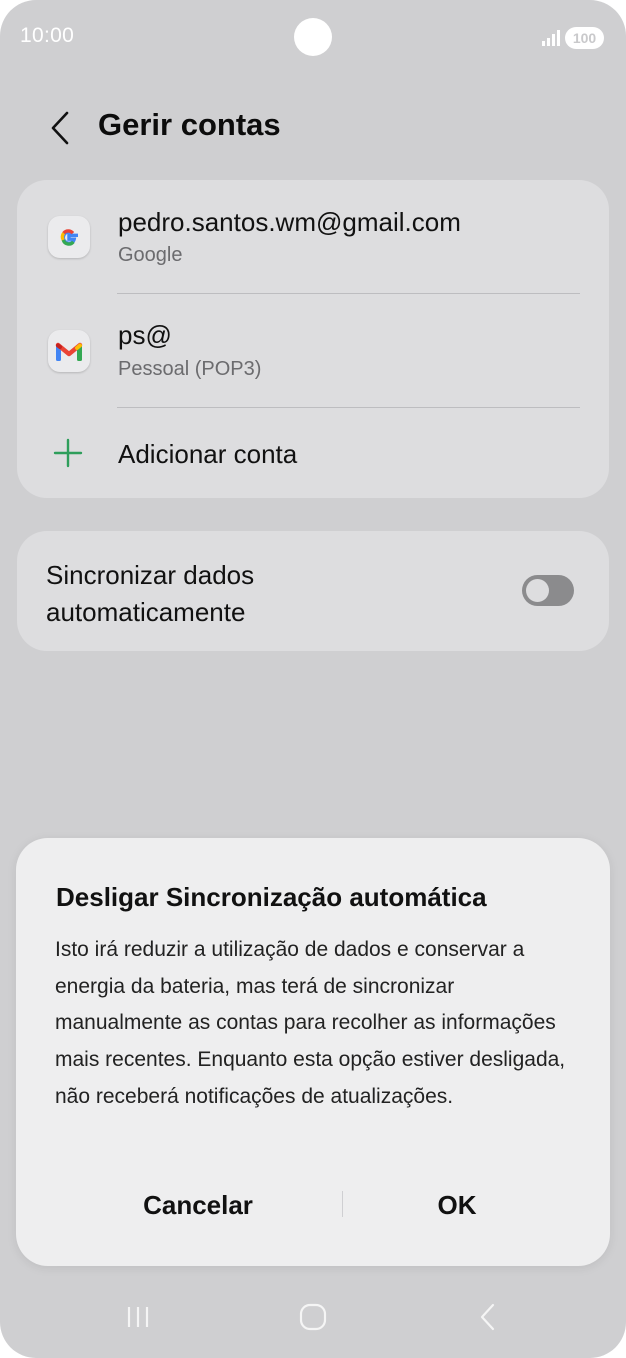 The width and height of the screenshot is (626, 1358). What do you see at coordinates (208, 454) in the screenshot?
I see `add-account-label: Adicionar conta` at bounding box center [208, 454].